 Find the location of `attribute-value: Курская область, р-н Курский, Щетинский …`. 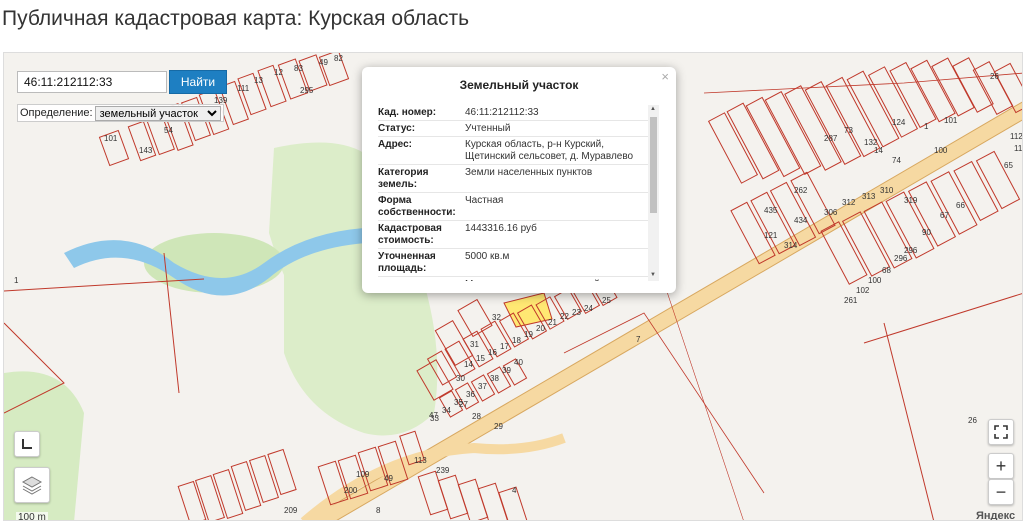

attribute-value: Курская область, р-н Курский, Щетинский … is located at coordinates (556, 150).